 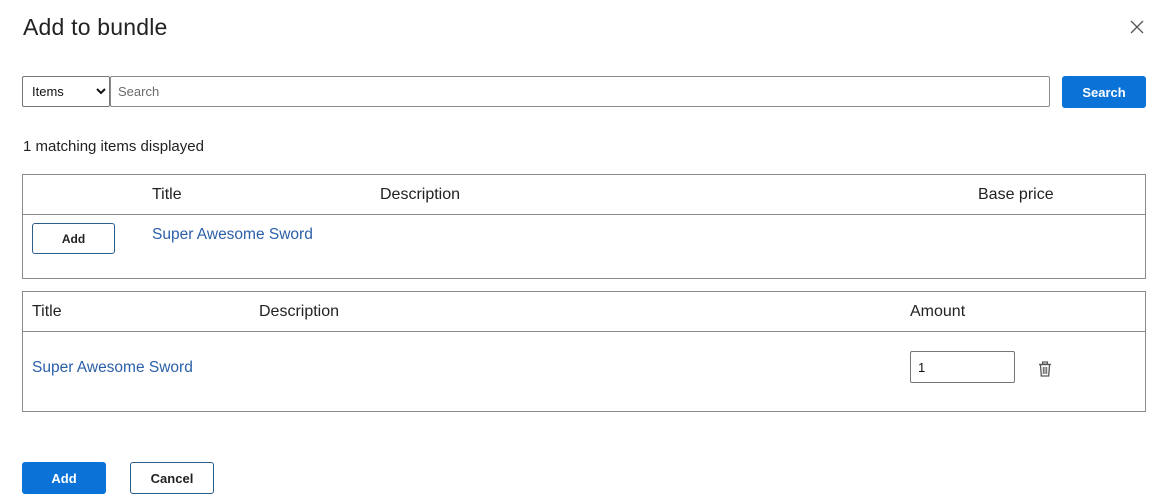 I want to click on results-table-header: Title Description Base price, so click(x=584, y=195).